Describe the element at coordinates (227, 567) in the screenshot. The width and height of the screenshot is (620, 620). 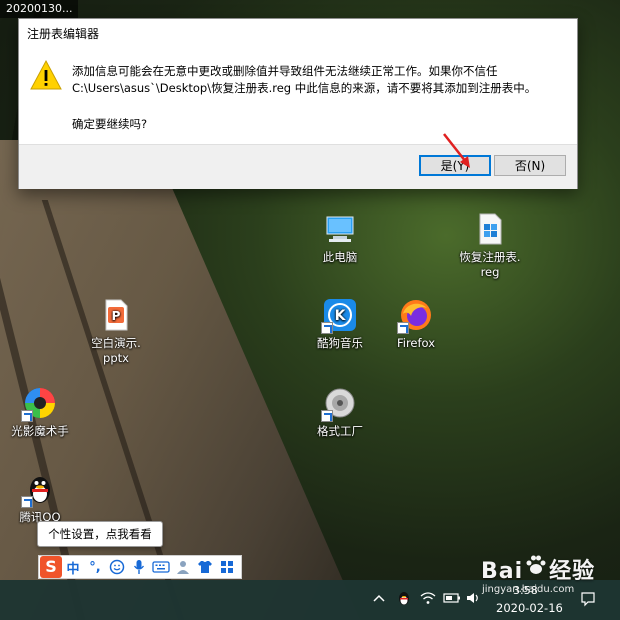
I see `grid-icon` at that location.